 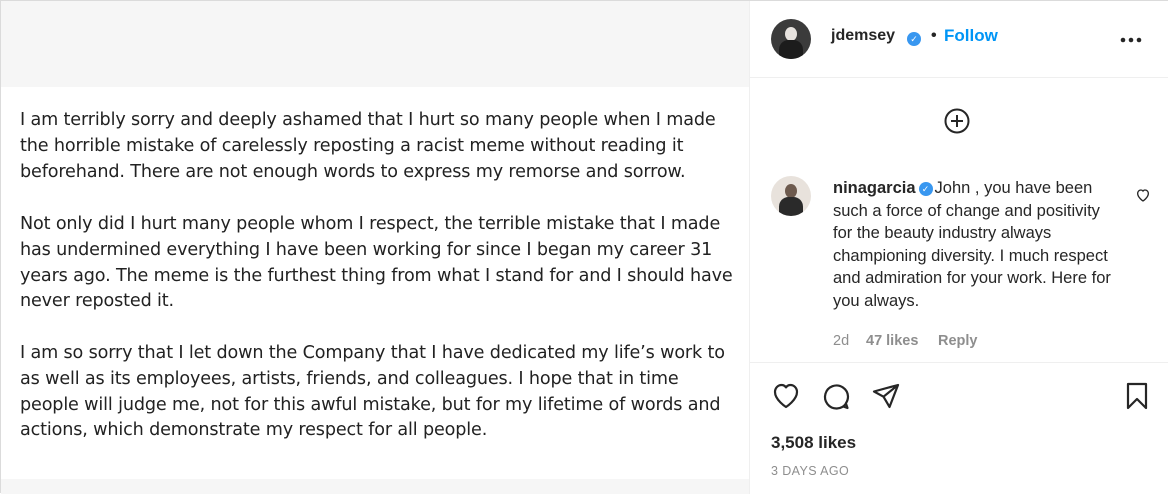 What do you see at coordinates (886, 396) in the screenshot?
I see `paper-plane-icon` at bounding box center [886, 396].